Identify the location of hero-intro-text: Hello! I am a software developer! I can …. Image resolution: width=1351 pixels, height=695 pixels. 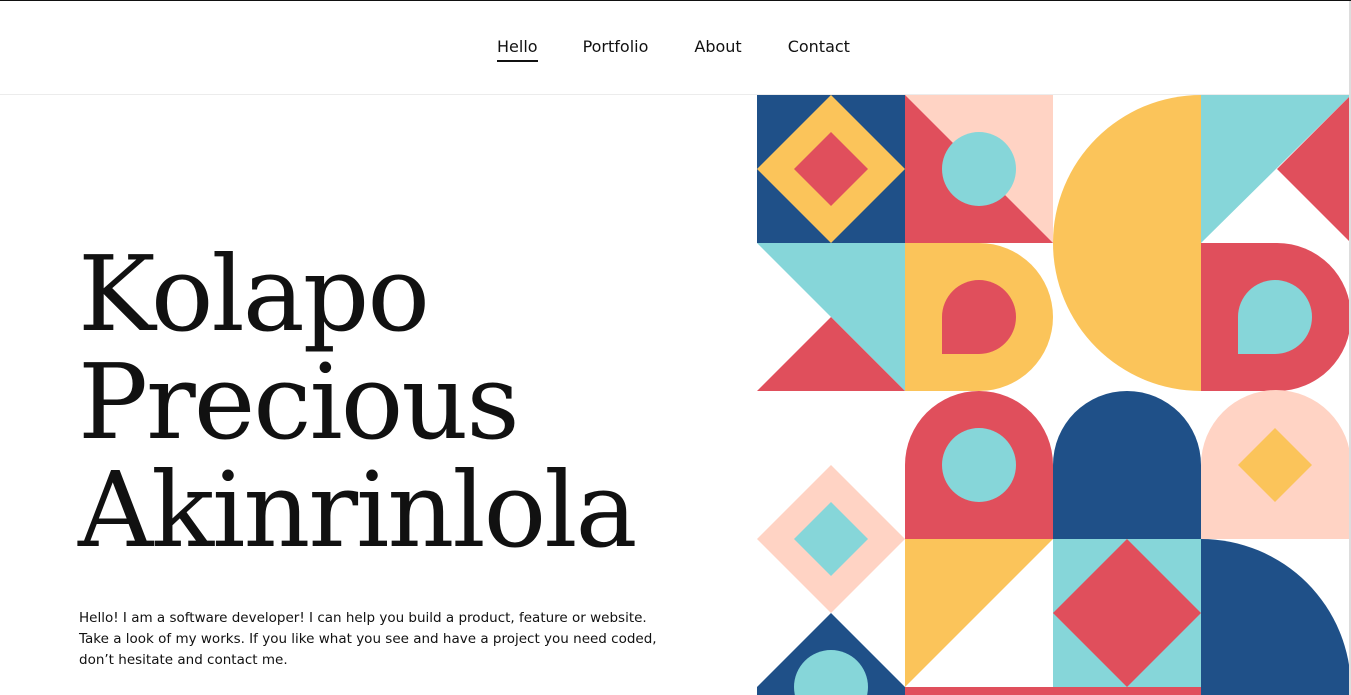
(379, 639).